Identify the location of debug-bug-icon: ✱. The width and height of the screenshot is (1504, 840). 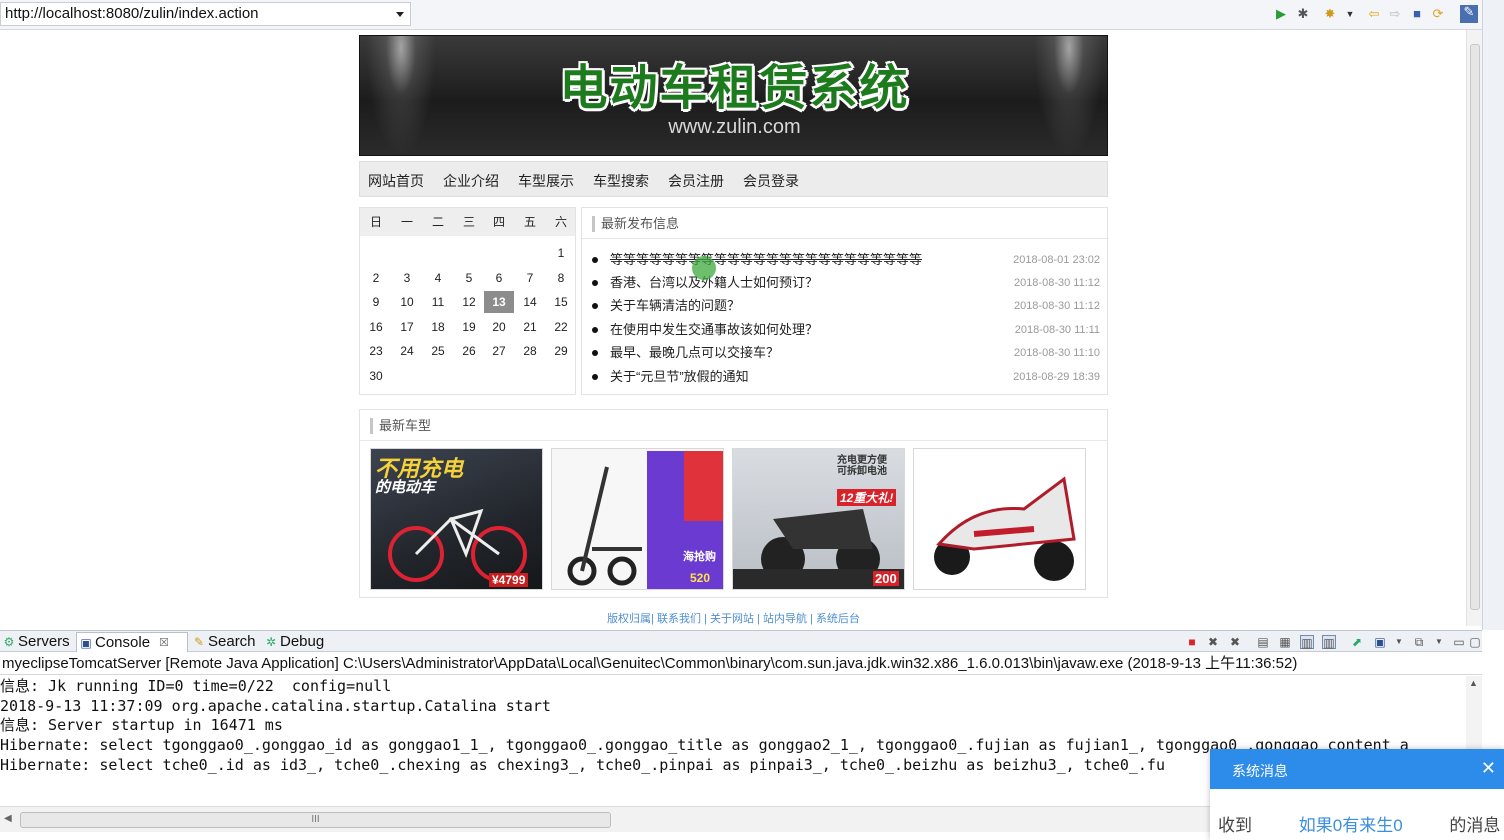
(1303, 14).